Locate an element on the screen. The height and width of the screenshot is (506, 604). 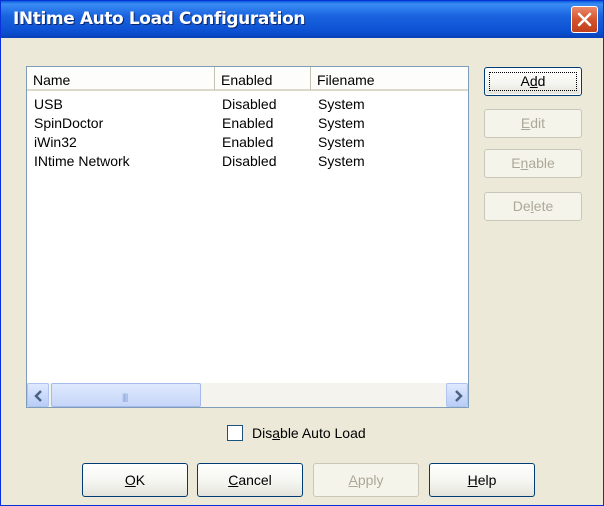
help-label: Help is located at coordinates (482, 480).